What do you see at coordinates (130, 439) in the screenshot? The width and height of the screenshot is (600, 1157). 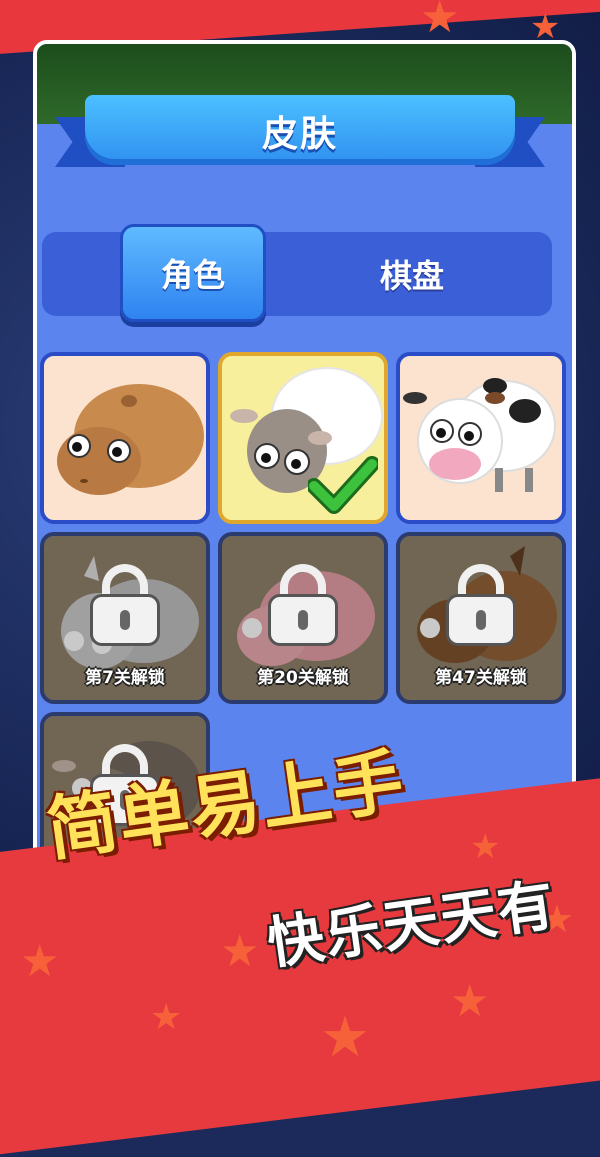 I see `capybara-icon` at bounding box center [130, 439].